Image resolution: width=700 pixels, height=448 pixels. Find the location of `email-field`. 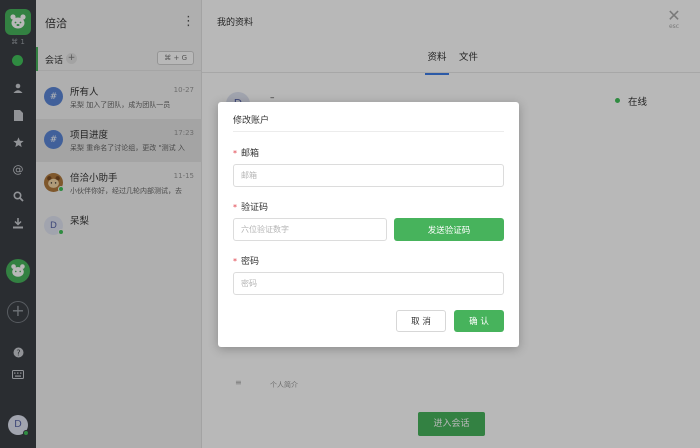

email-field is located at coordinates (368, 175).